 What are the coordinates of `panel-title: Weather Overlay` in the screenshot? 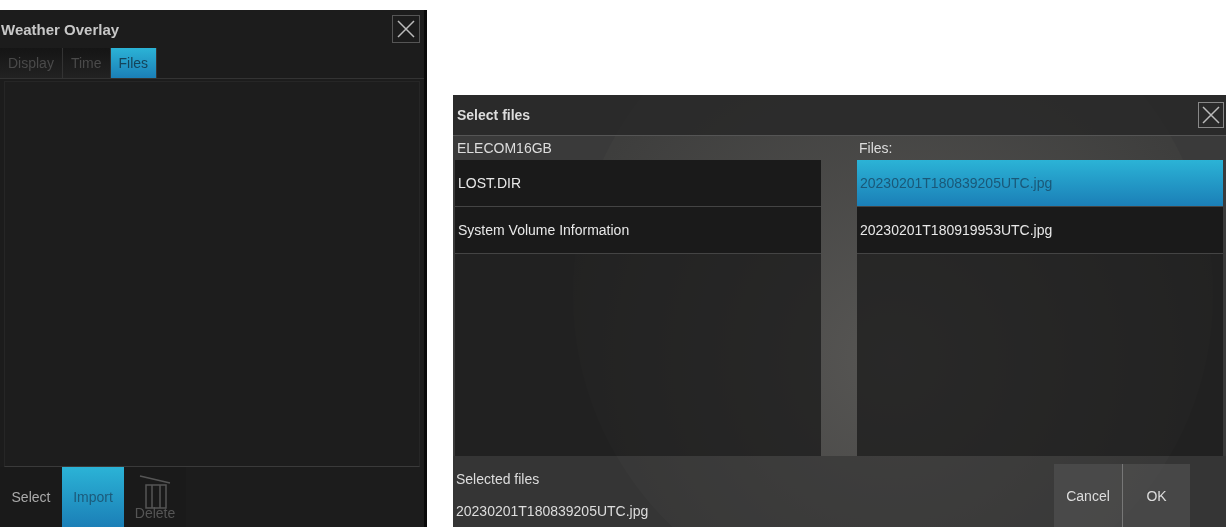 It's located at (60, 29).